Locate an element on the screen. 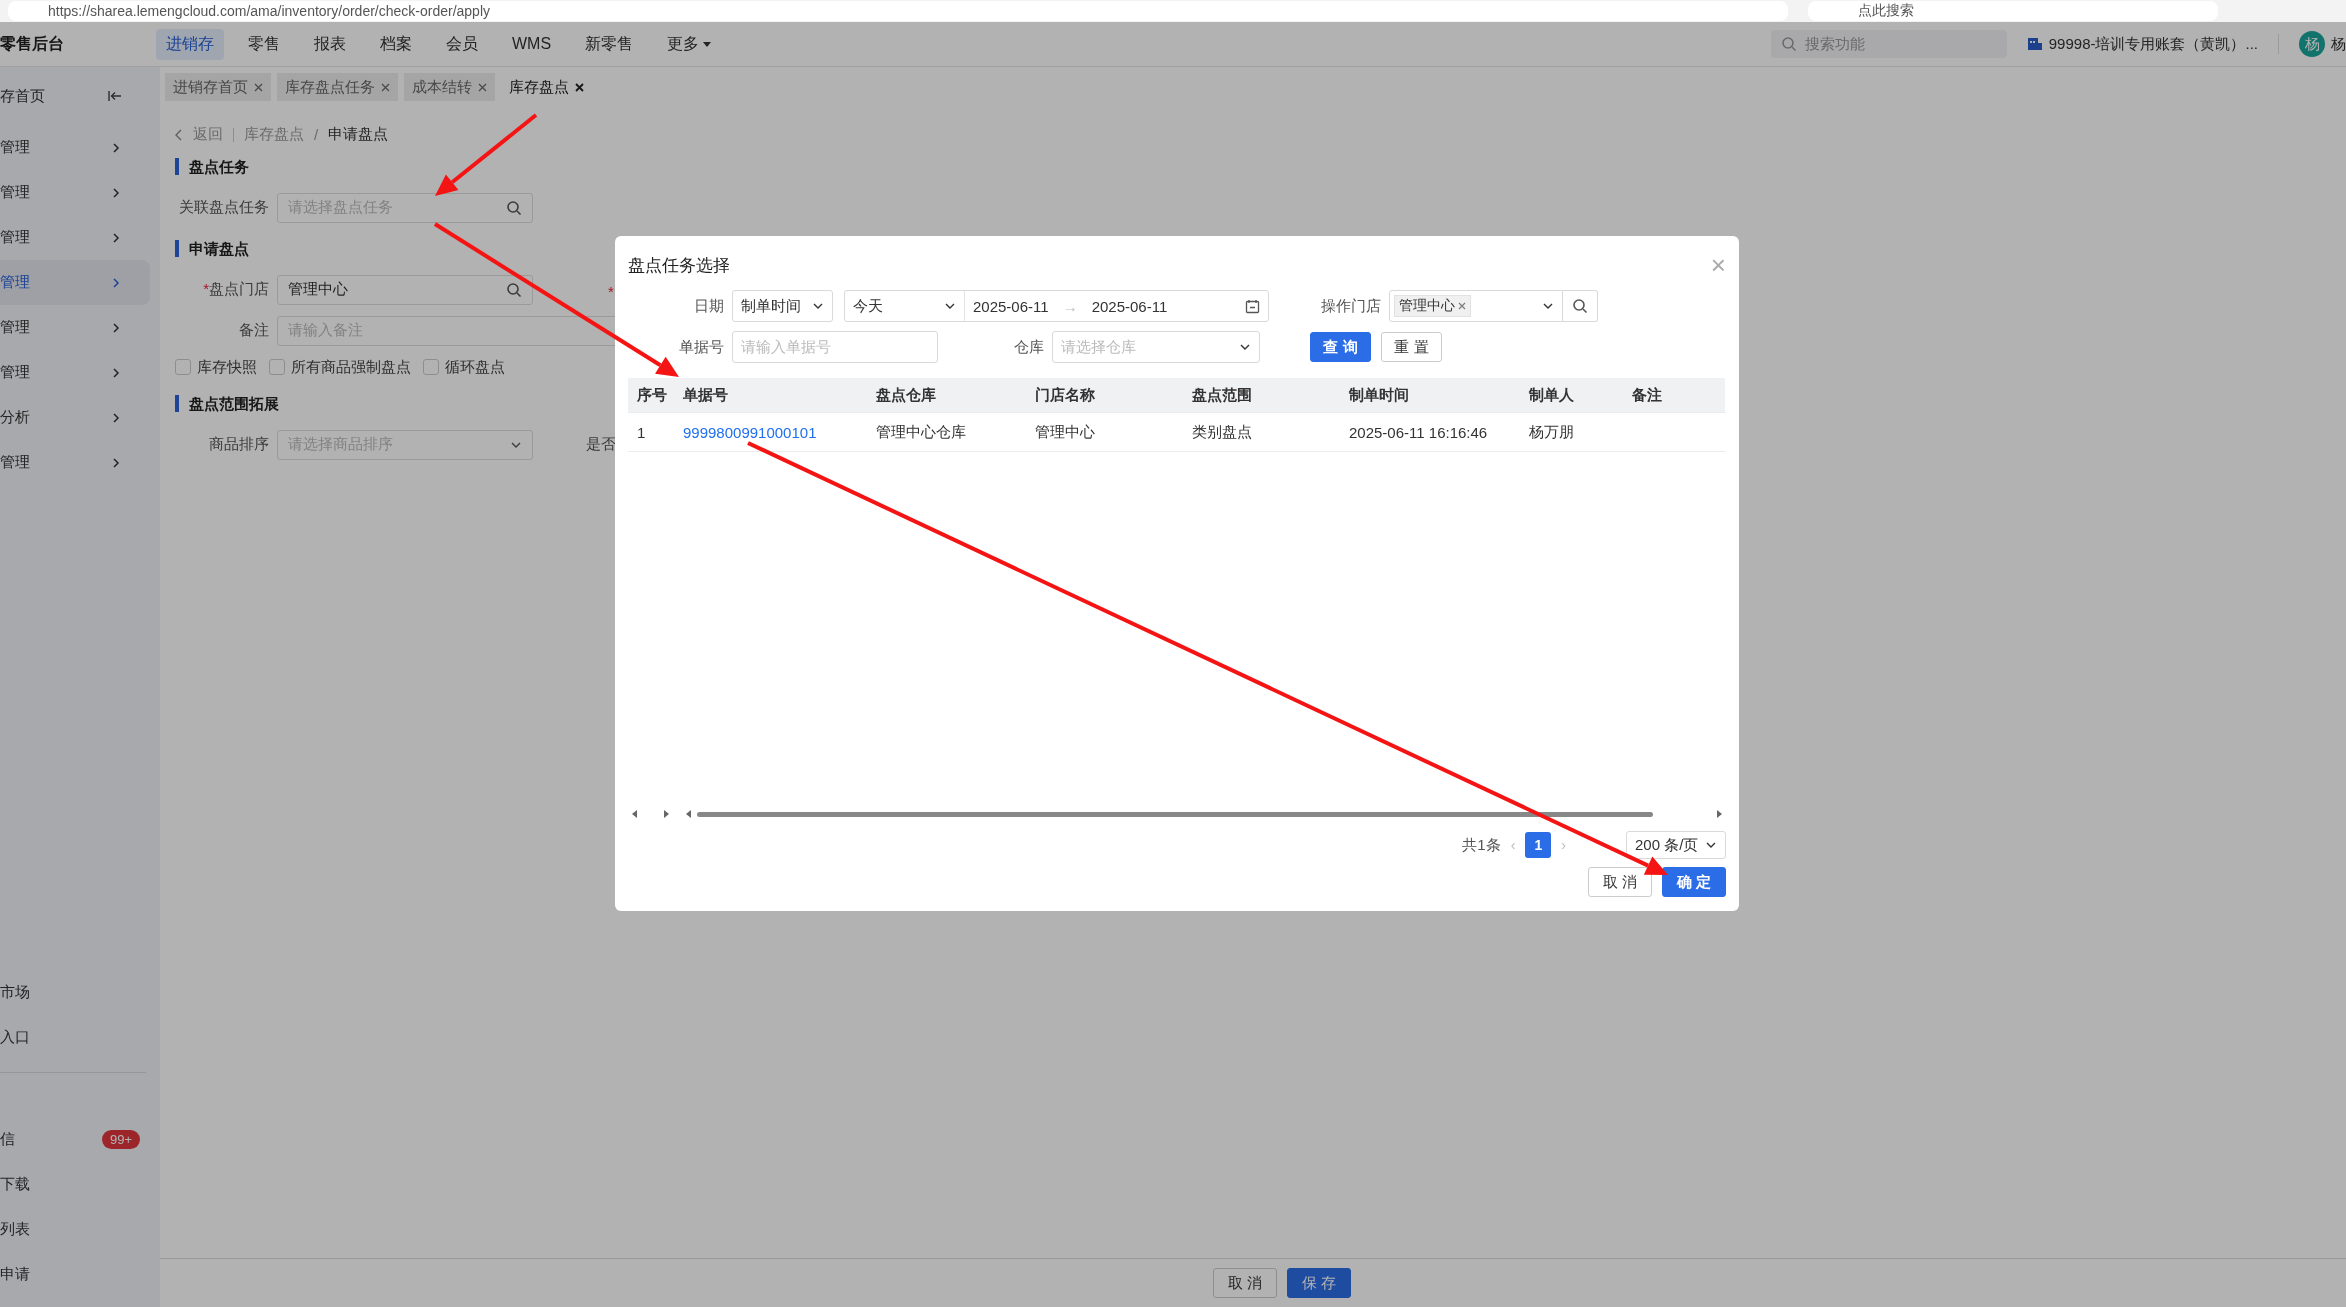 The width and height of the screenshot is (2346, 1307). nav-item: 报表 is located at coordinates (330, 44).